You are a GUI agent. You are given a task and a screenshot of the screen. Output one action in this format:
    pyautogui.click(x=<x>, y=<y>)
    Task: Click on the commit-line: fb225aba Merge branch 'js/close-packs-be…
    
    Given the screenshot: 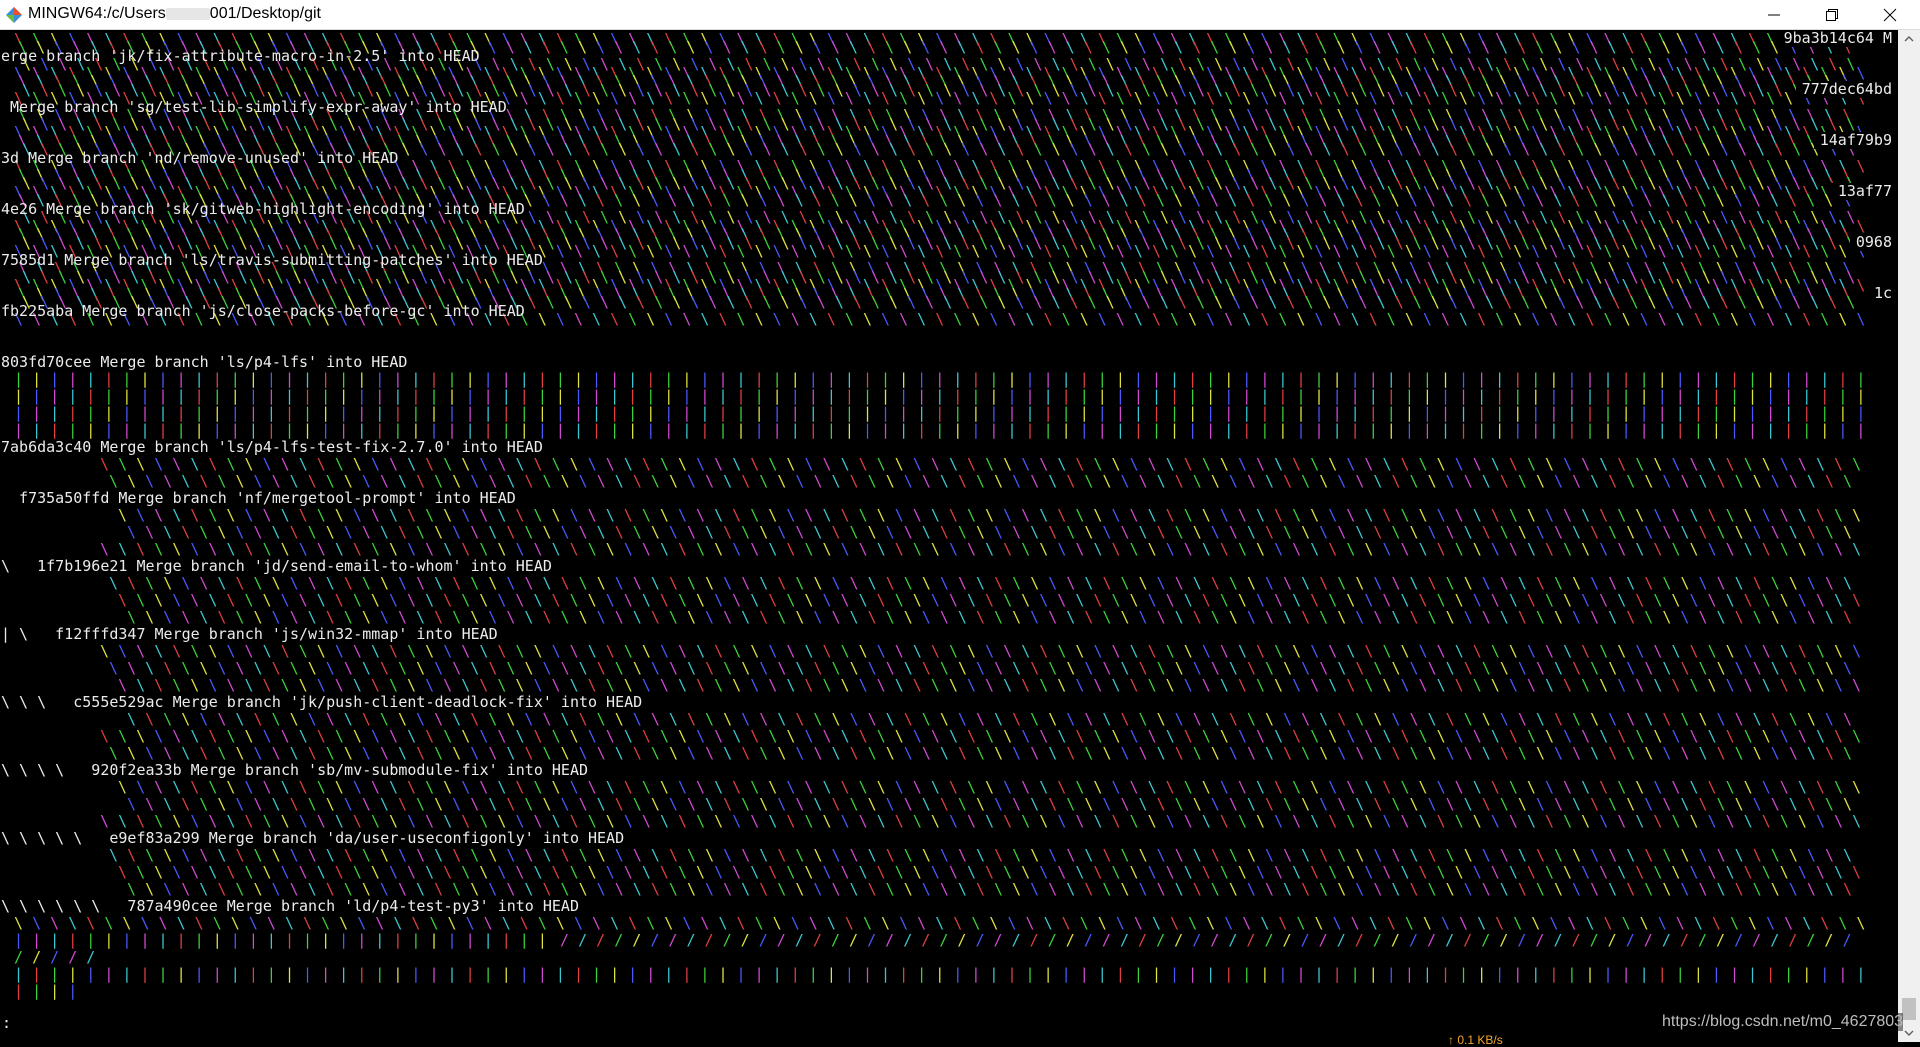 What is the action you would take?
    pyautogui.click(x=263, y=311)
    